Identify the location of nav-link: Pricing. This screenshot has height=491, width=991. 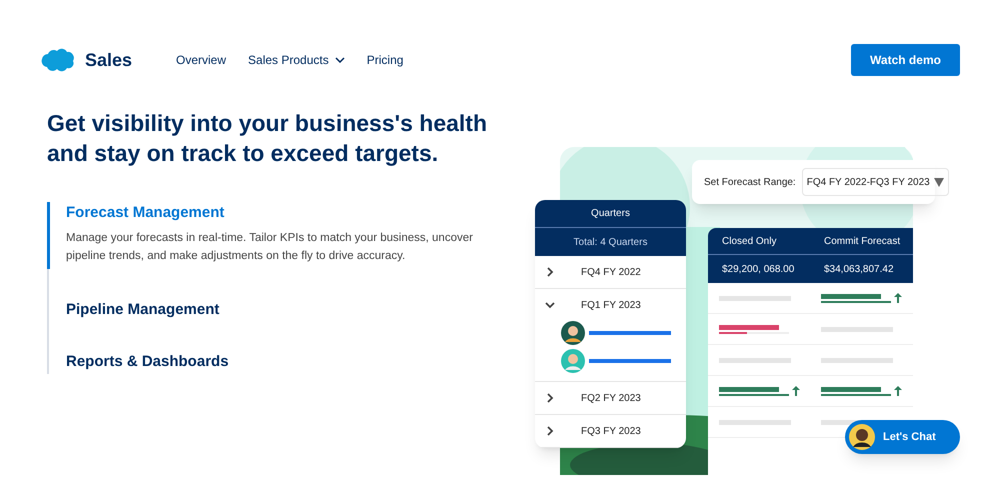
(385, 60).